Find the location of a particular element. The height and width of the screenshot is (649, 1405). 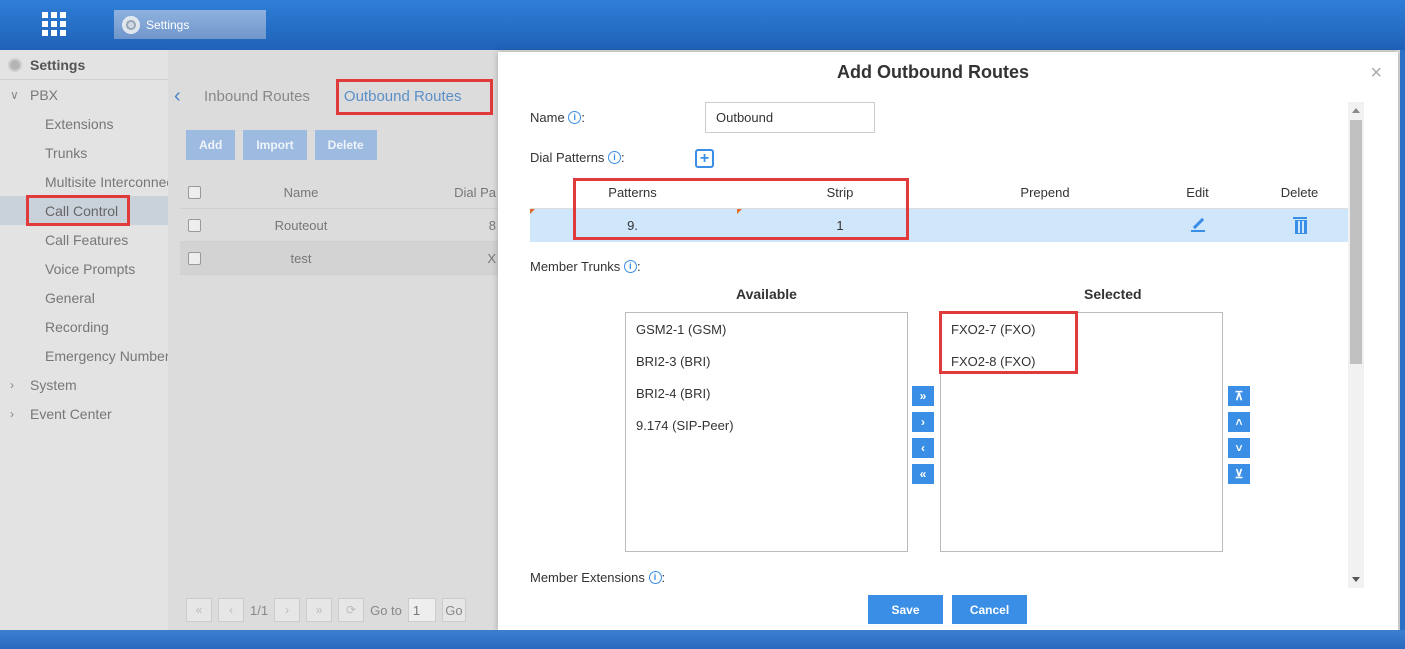

list-item: BRI2-3 (BRI) is located at coordinates (766, 361).